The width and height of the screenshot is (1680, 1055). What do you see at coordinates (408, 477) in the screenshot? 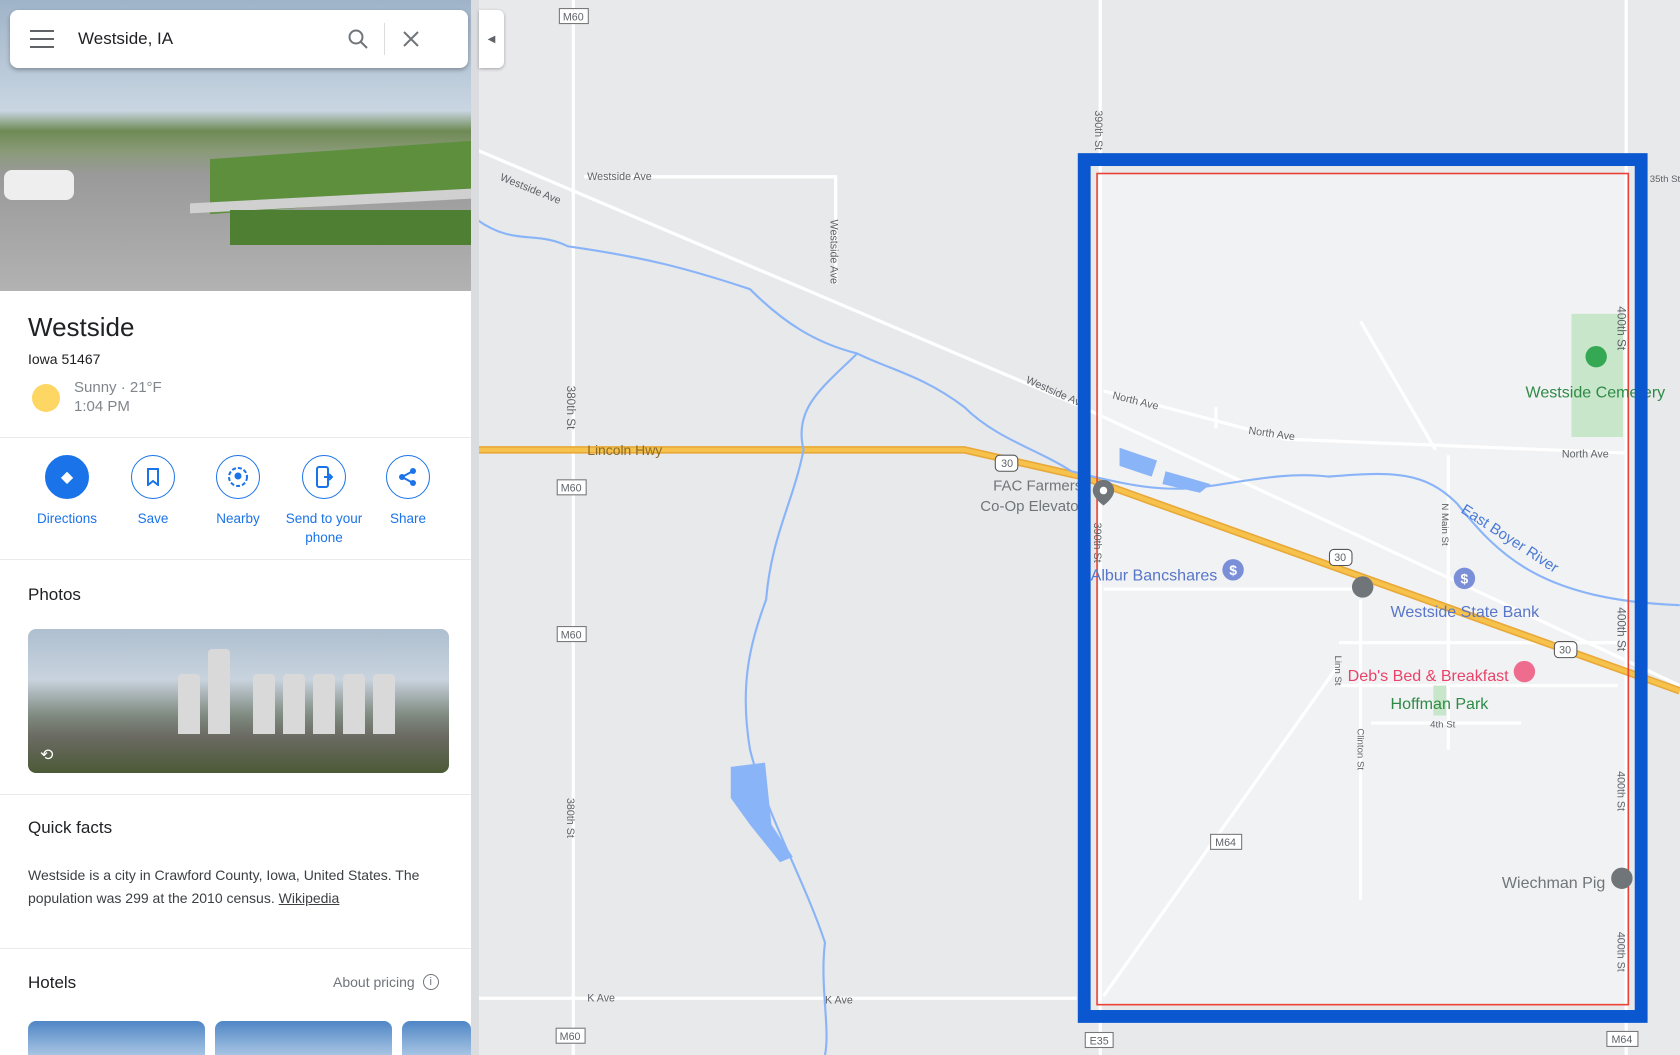
I see `share-icon` at bounding box center [408, 477].